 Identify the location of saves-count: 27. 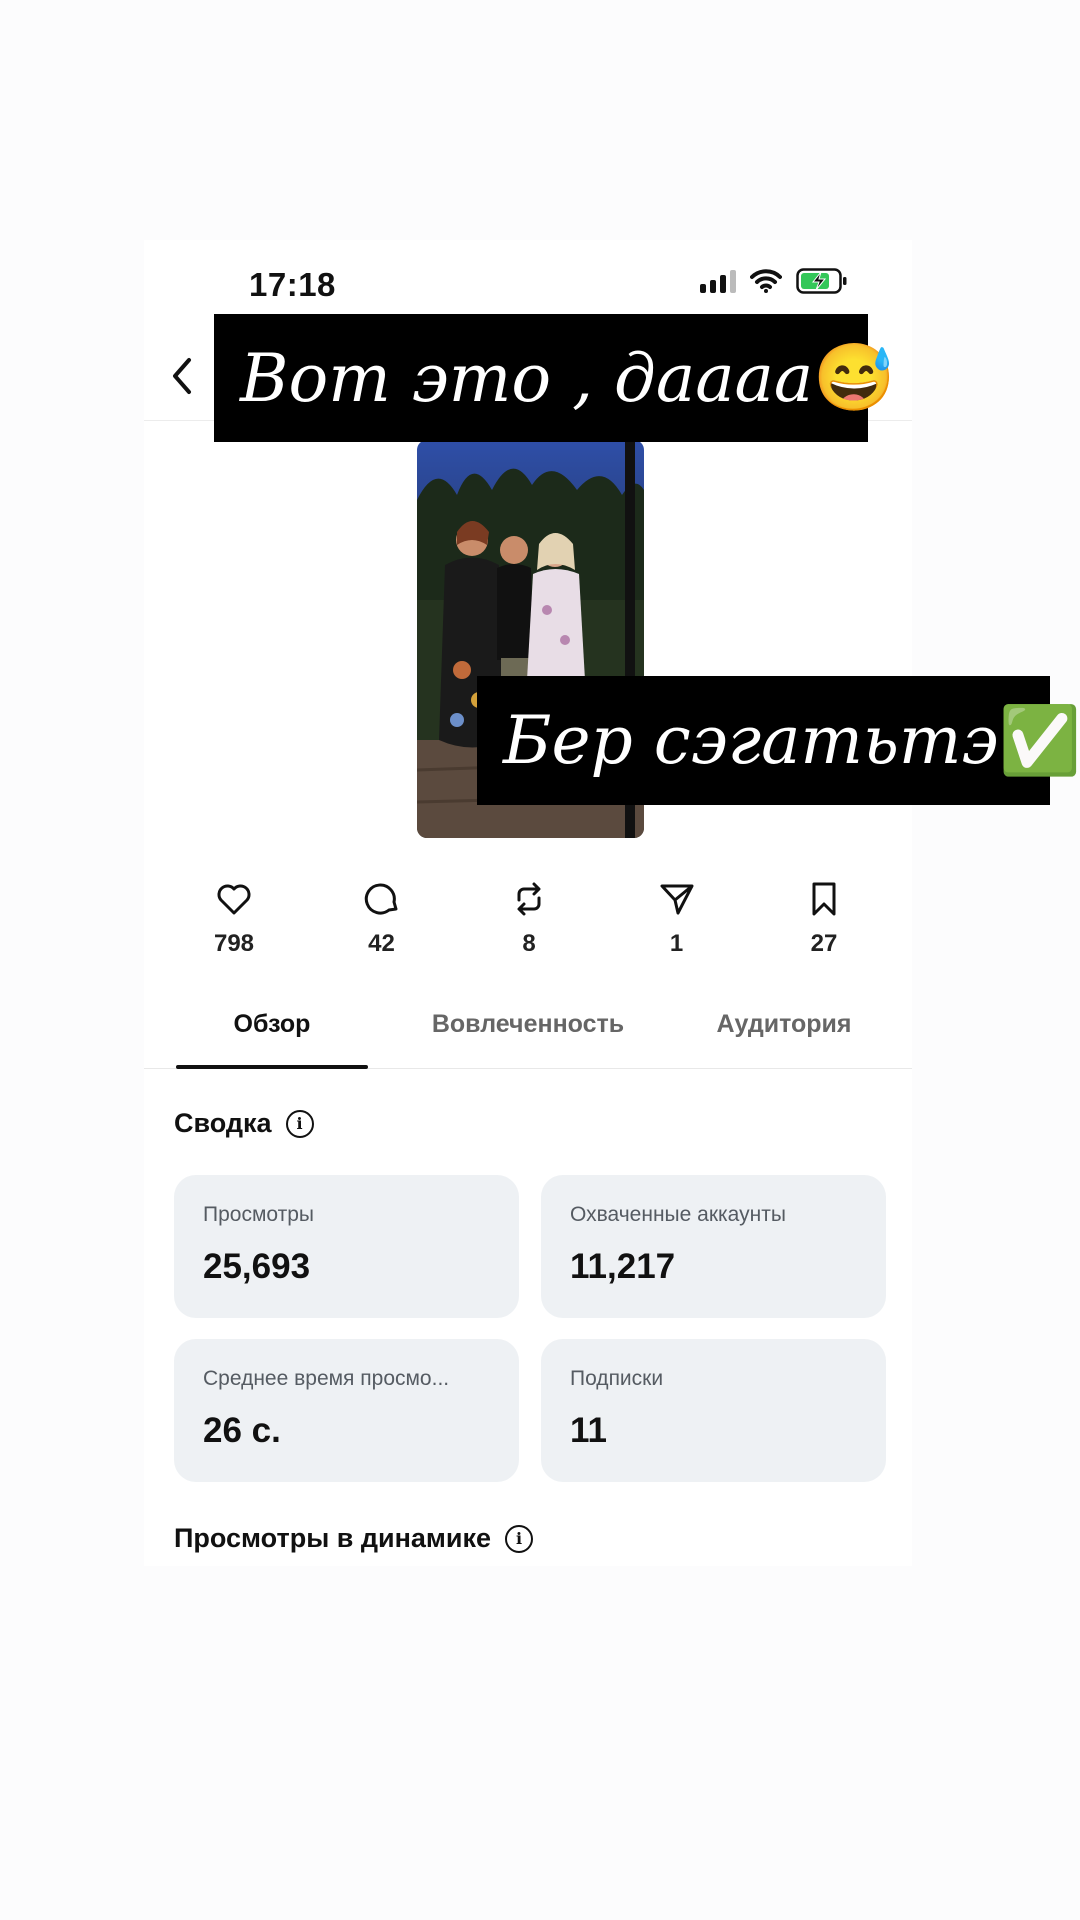
(824, 943).